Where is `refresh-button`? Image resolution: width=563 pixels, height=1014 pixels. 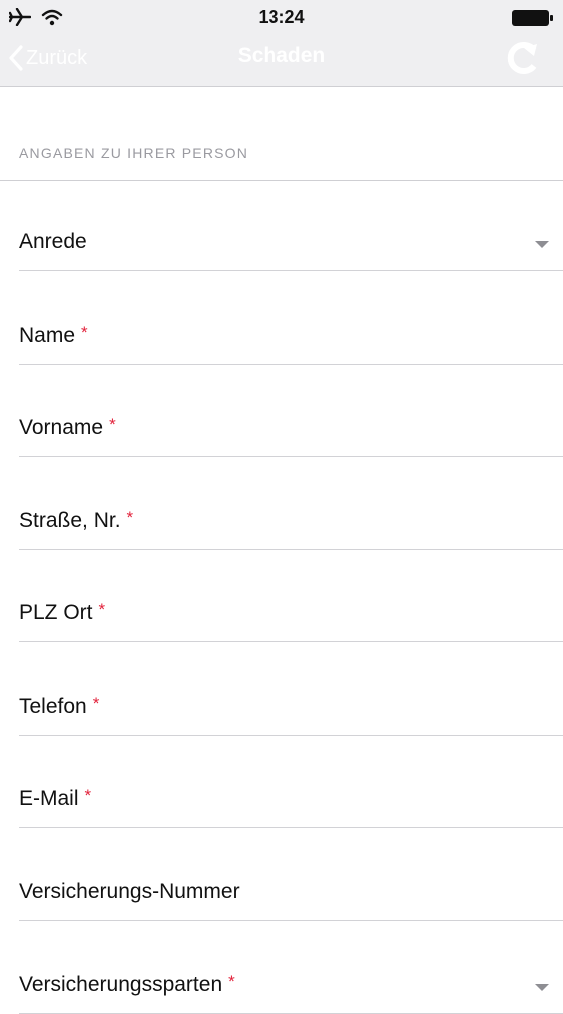
refresh-button is located at coordinates (523, 58).